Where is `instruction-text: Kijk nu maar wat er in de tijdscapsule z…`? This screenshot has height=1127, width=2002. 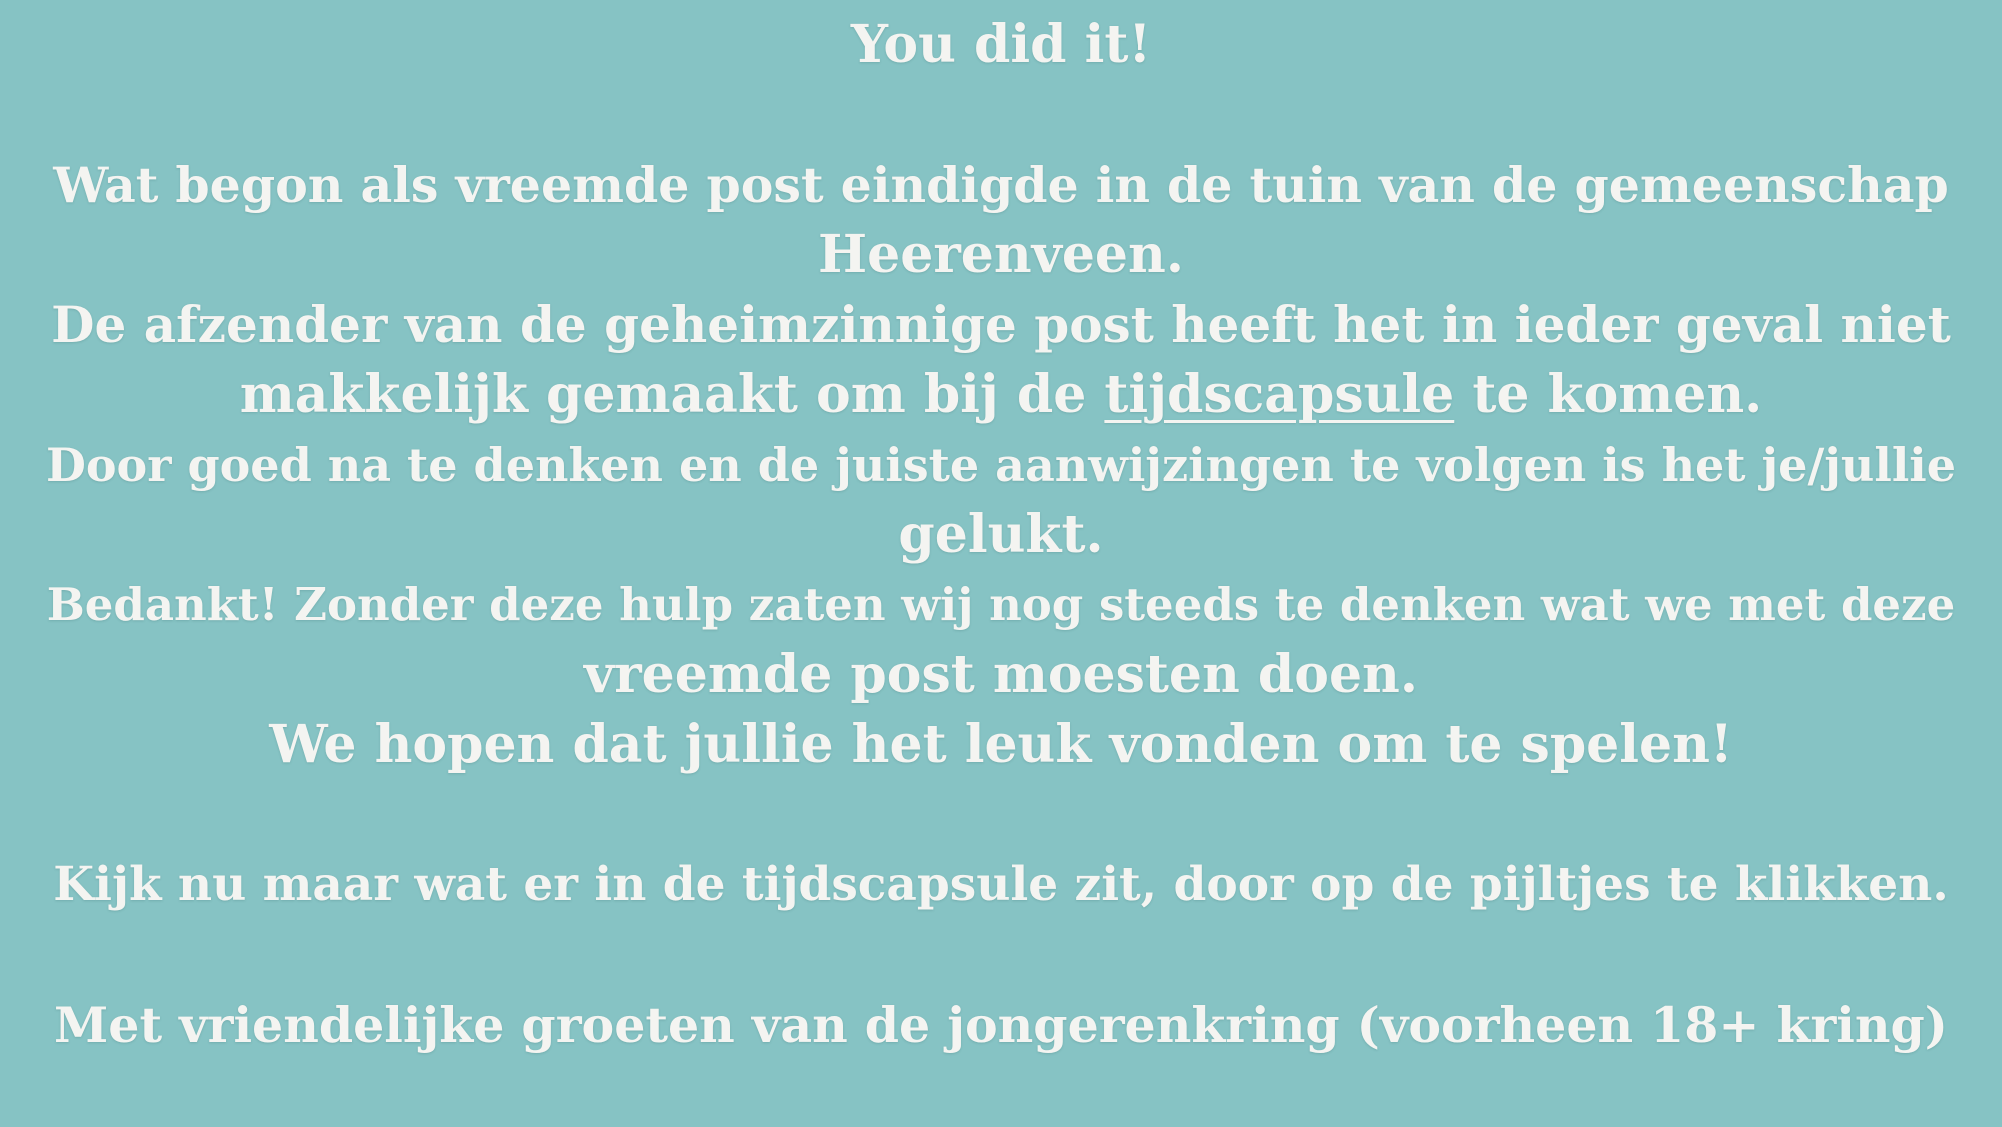
instruction-text: Kijk nu maar wat er in de tijdscapsule z… is located at coordinates (1001, 884).